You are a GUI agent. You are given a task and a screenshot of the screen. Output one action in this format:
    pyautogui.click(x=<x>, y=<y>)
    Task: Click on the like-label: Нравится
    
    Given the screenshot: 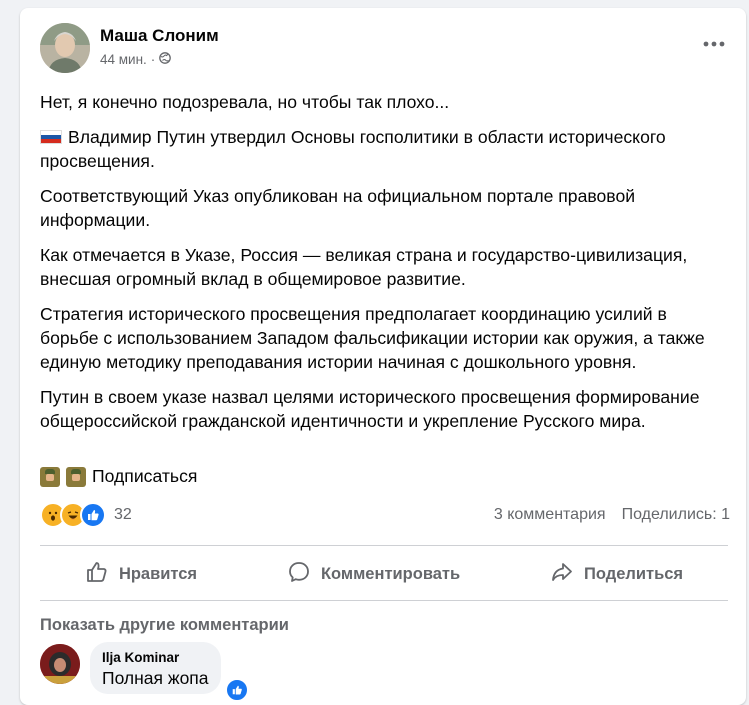 What is the action you would take?
    pyautogui.click(x=158, y=573)
    